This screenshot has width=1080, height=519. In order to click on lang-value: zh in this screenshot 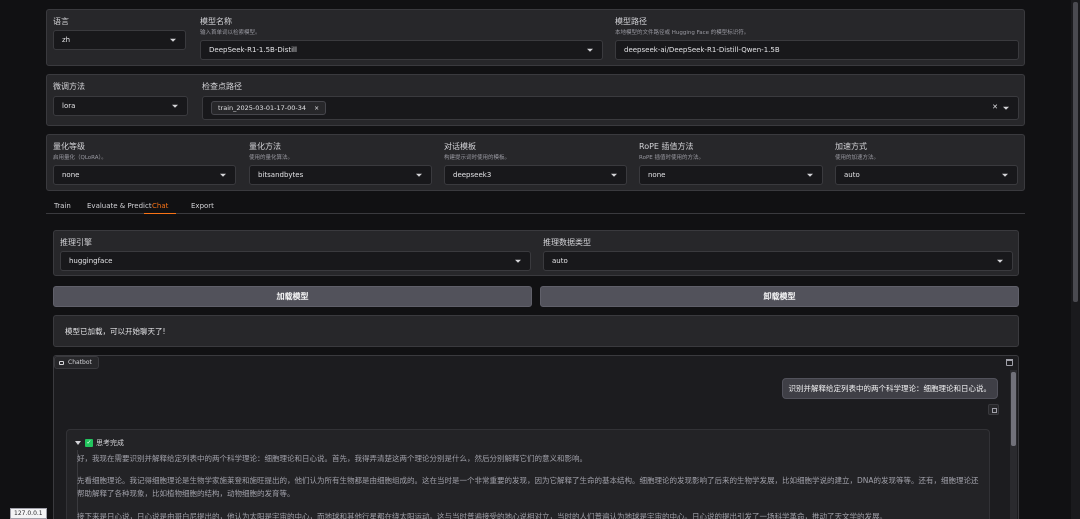, I will do `click(66, 40)`.